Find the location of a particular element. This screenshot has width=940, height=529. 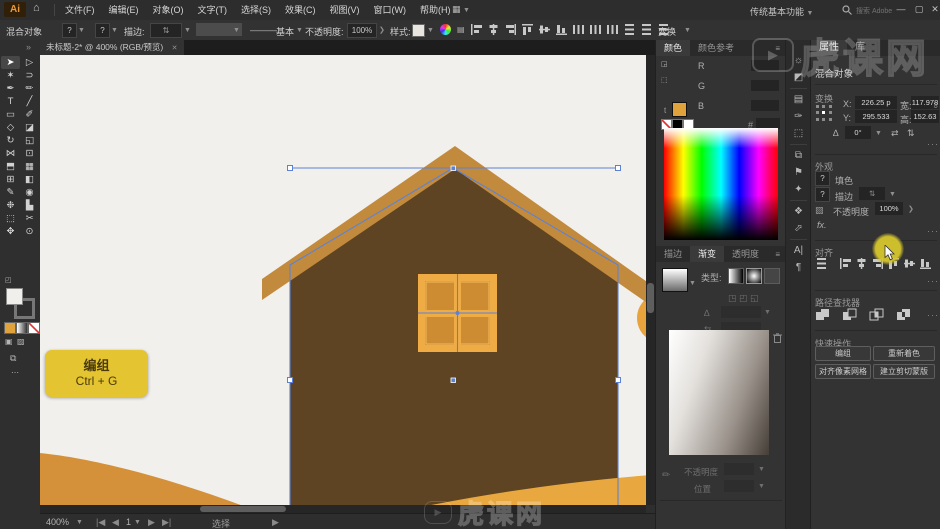

flip-vertical-icon: ⇅ is located at coordinates (911, 133).